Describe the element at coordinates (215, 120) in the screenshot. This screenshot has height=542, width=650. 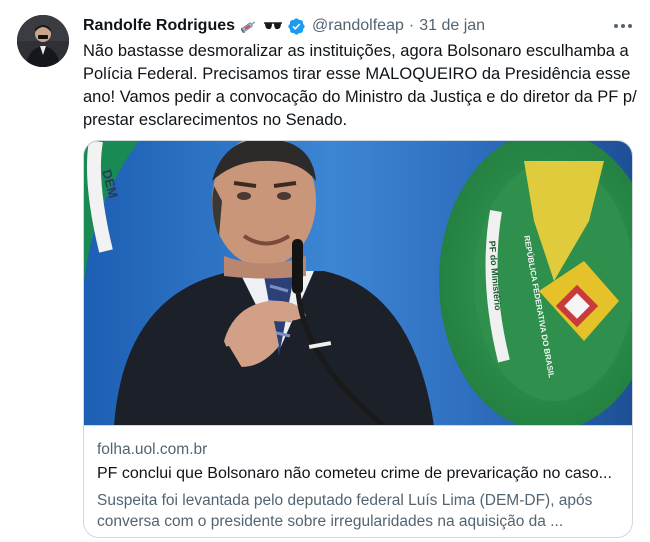
I see `tweet-text-line: prestar esclarecimentos no Senado.` at that location.